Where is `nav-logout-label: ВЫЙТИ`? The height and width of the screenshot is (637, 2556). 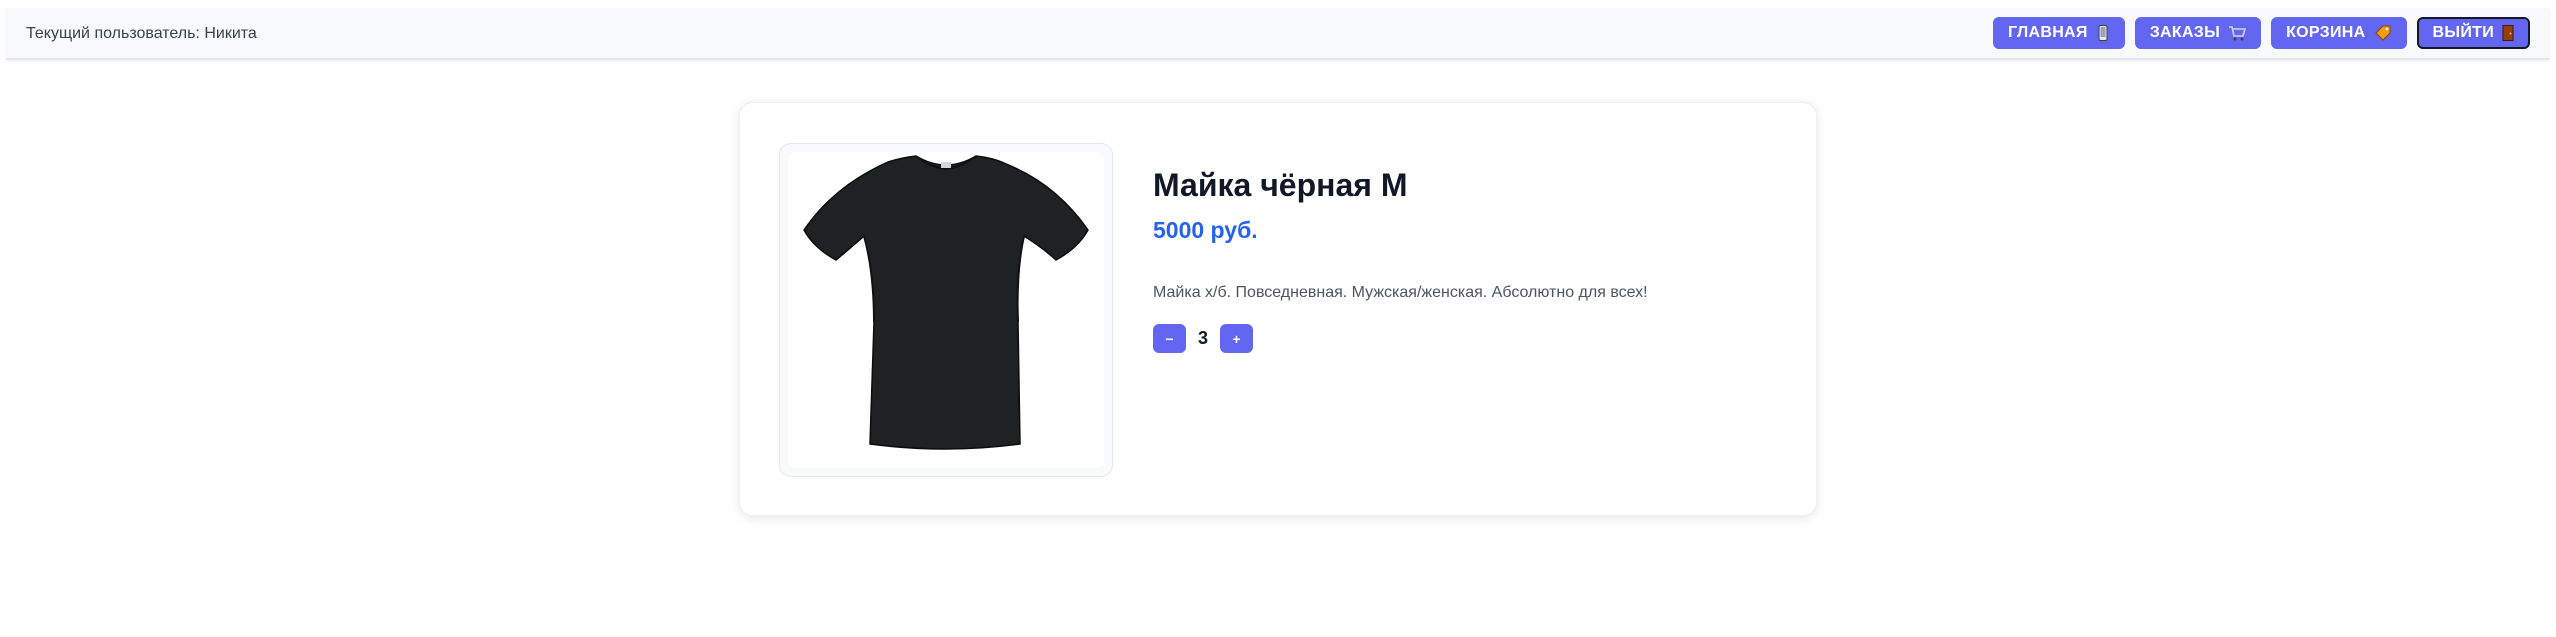 nav-logout-label: ВЫЙТИ is located at coordinates (2463, 32).